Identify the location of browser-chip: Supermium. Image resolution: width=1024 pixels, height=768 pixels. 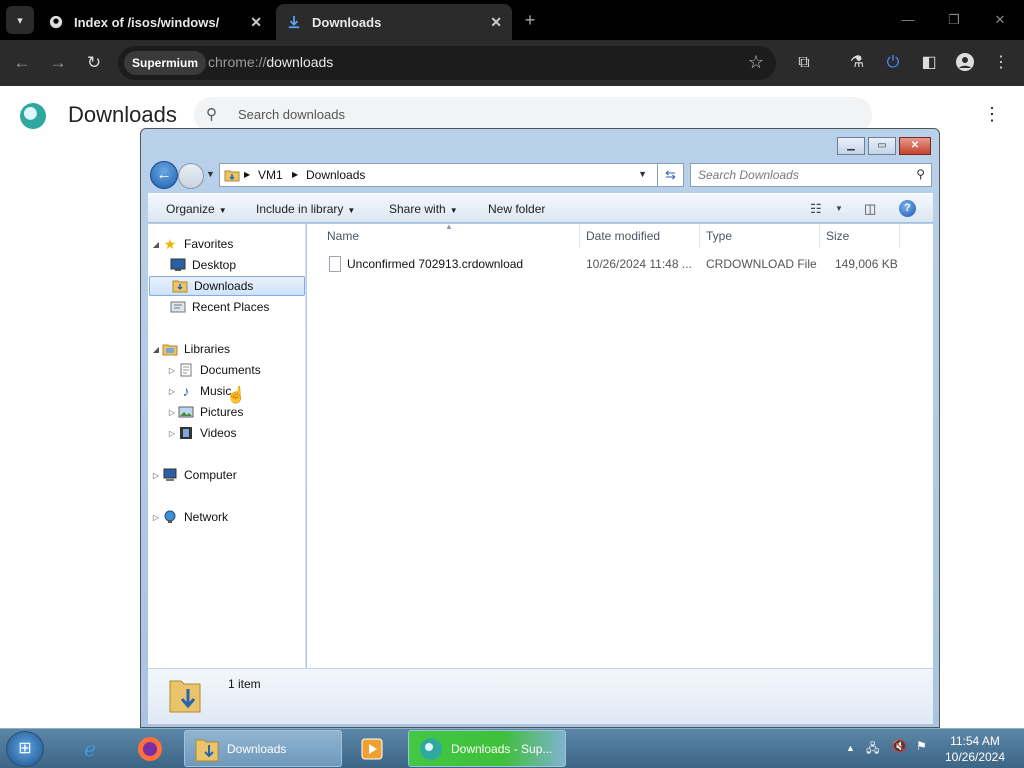
(165, 63).